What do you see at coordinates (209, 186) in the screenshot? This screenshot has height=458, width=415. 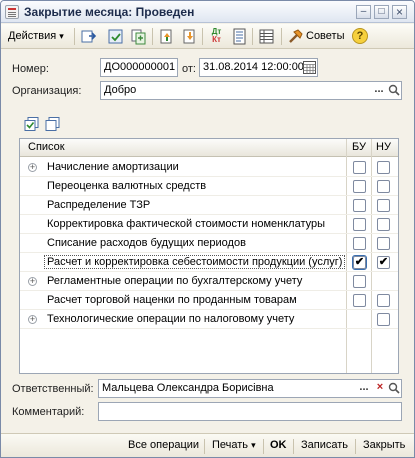 I see `table-row: Переоценка валютных средств` at bounding box center [209, 186].